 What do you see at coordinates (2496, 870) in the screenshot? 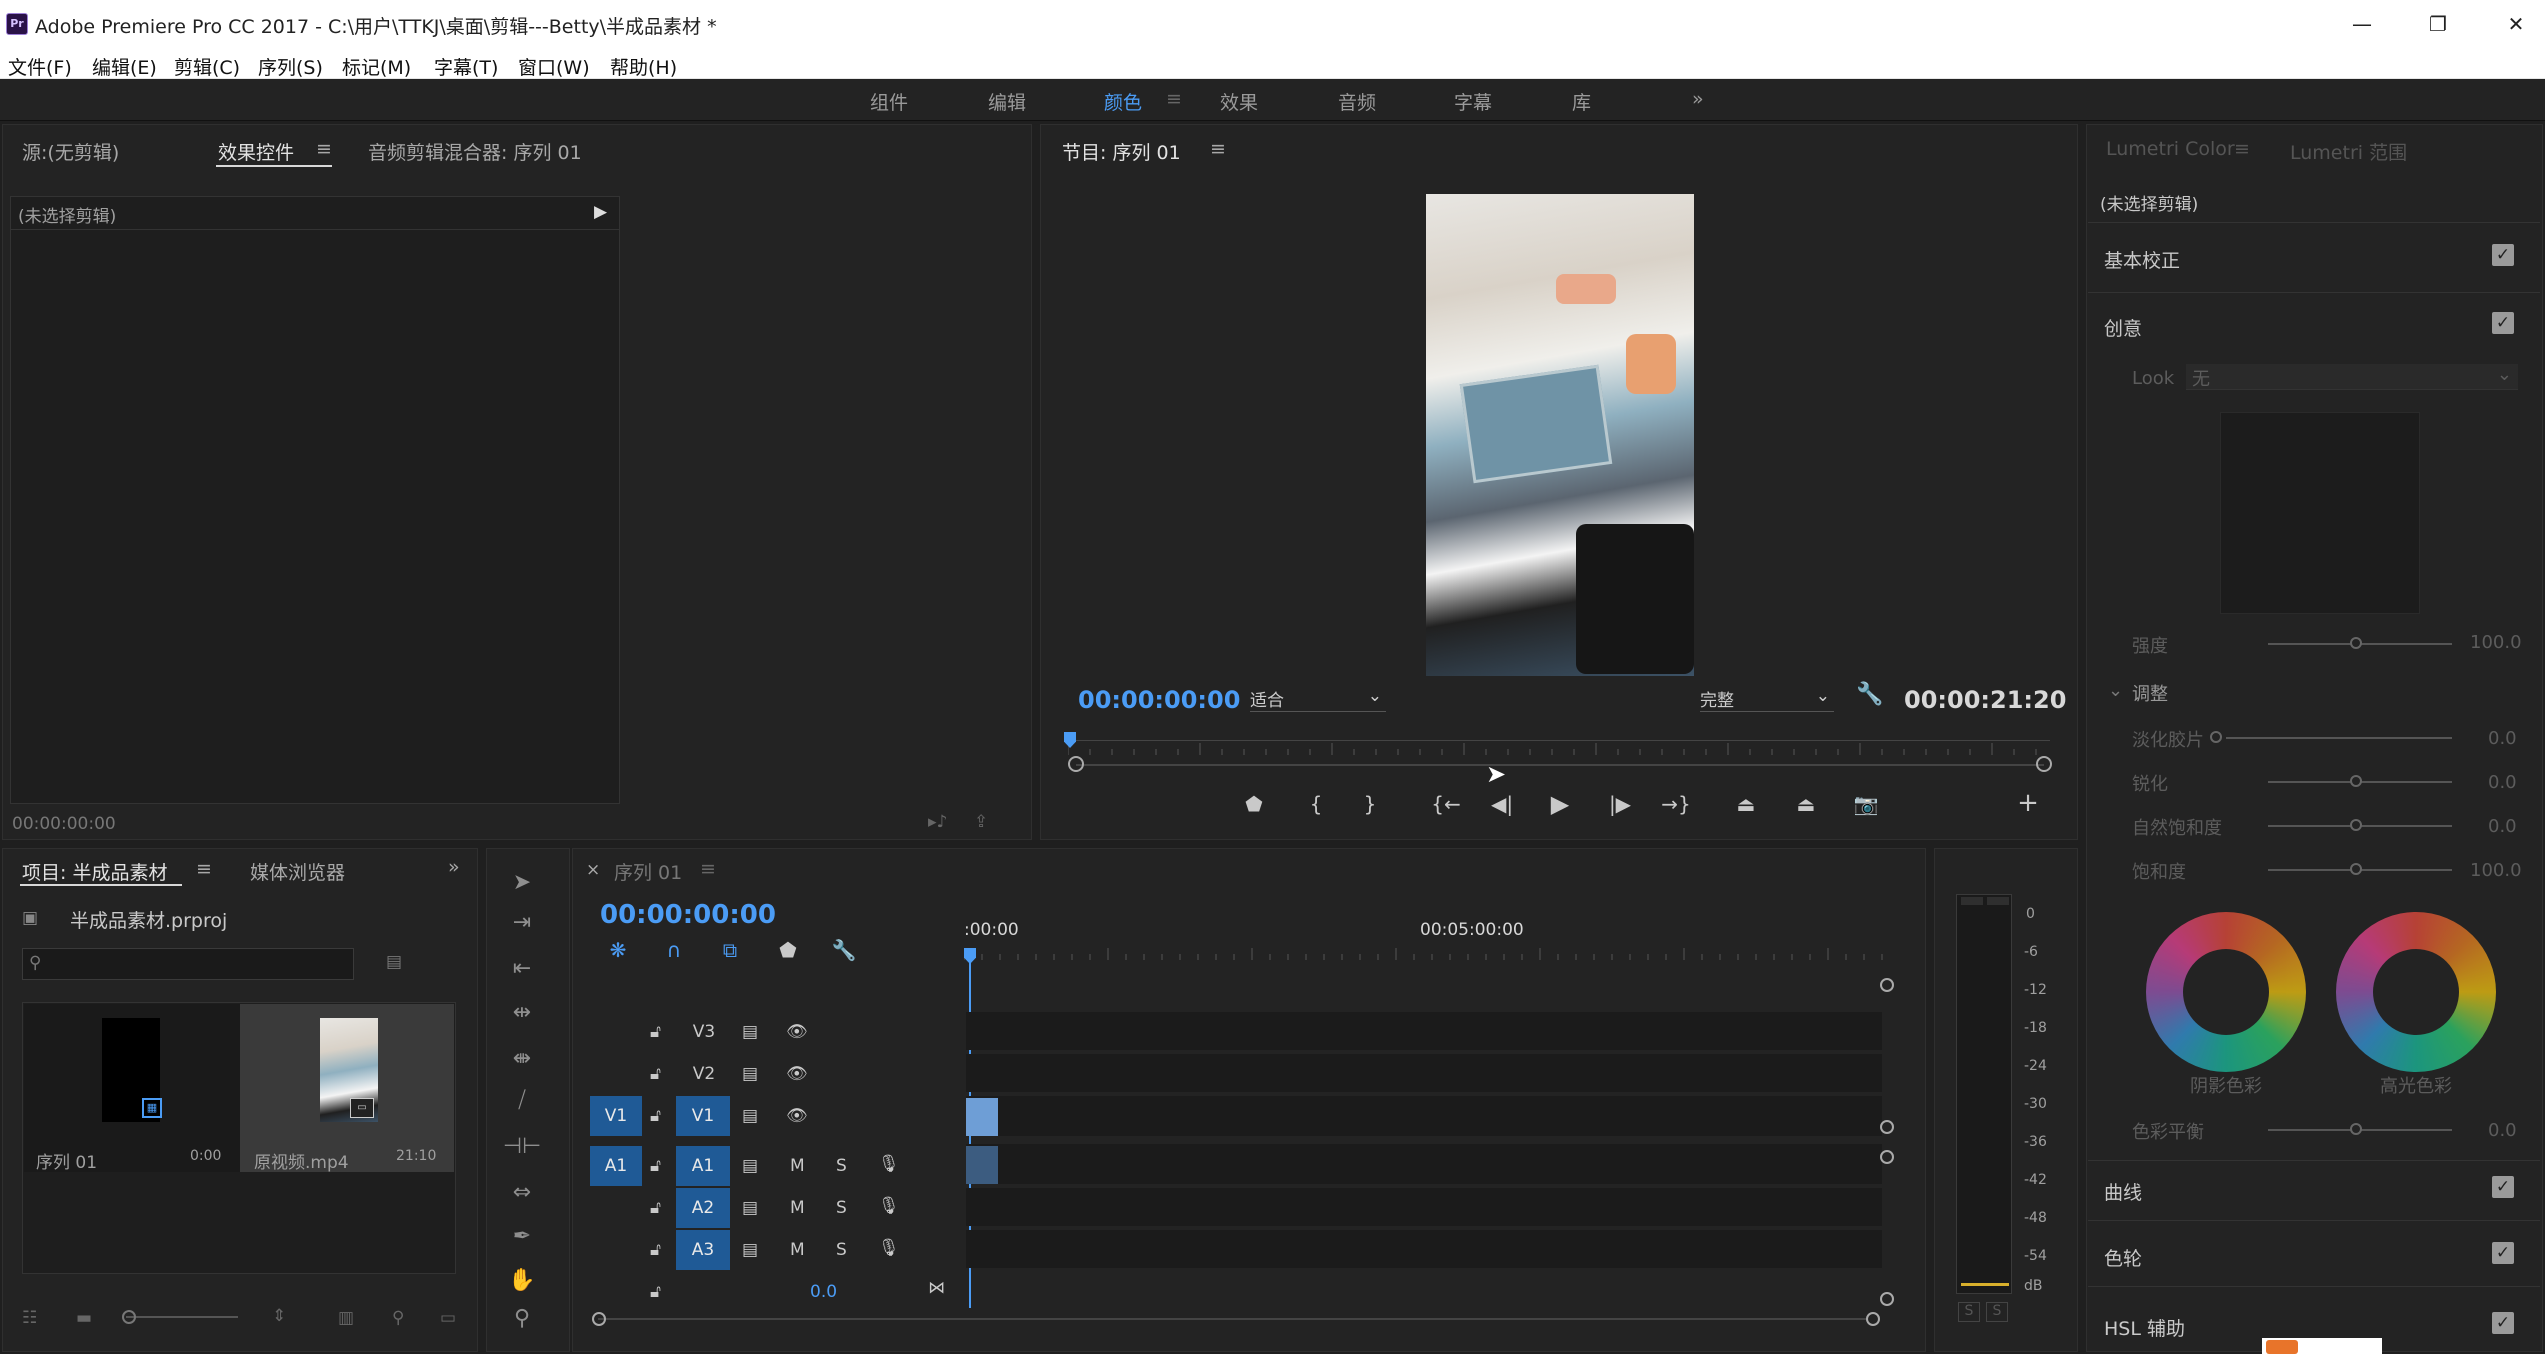
I see `saturation-value: 100.0` at bounding box center [2496, 870].